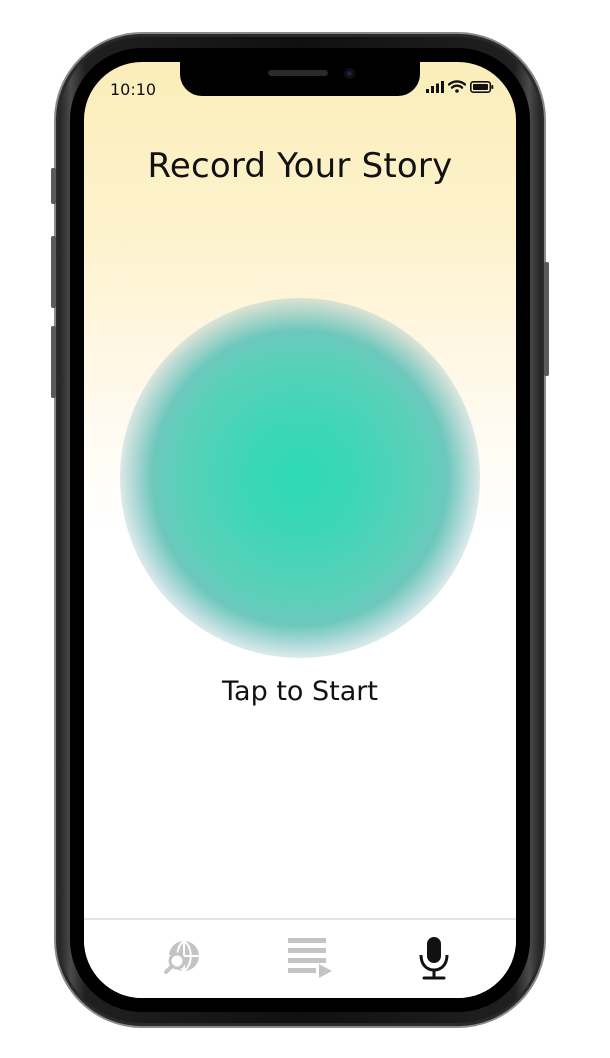 The height and width of the screenshot is (1058, 610). I want to click on tab-playlist, so click(310, 960).